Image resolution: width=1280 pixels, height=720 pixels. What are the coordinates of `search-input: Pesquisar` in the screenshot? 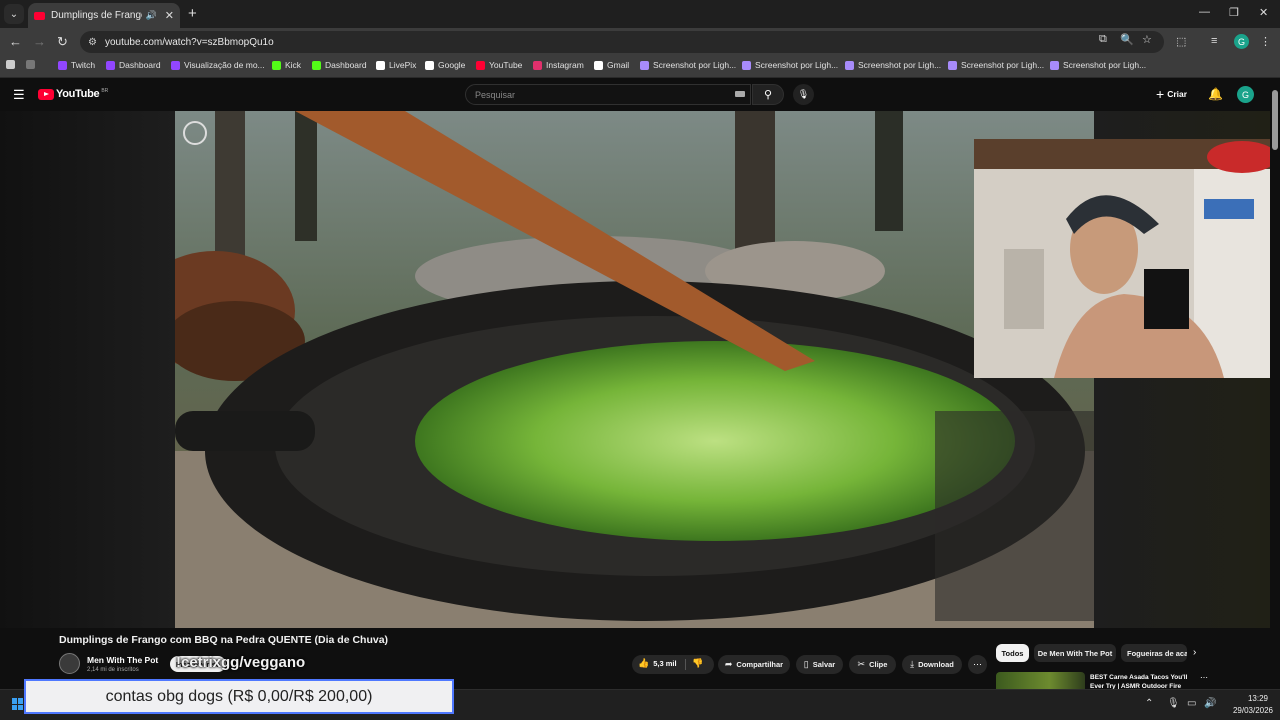 It's located at (608, 94).